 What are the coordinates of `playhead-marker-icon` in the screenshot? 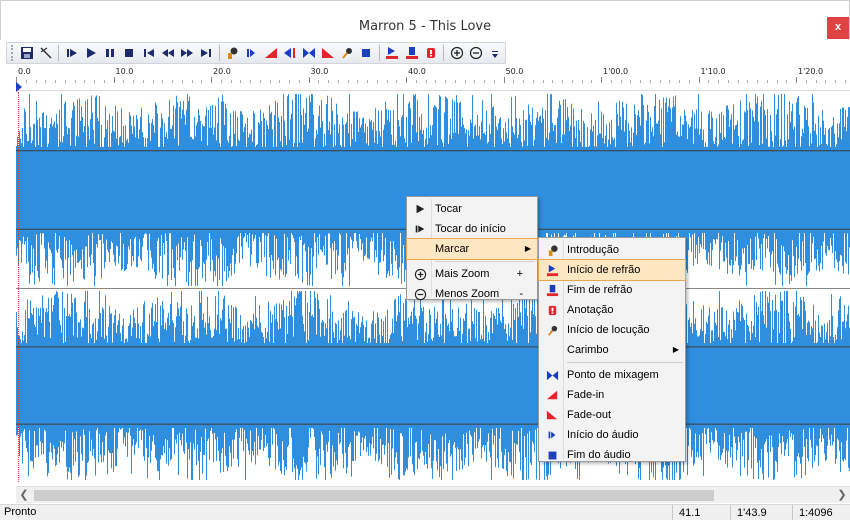 It's located at (19, 87).